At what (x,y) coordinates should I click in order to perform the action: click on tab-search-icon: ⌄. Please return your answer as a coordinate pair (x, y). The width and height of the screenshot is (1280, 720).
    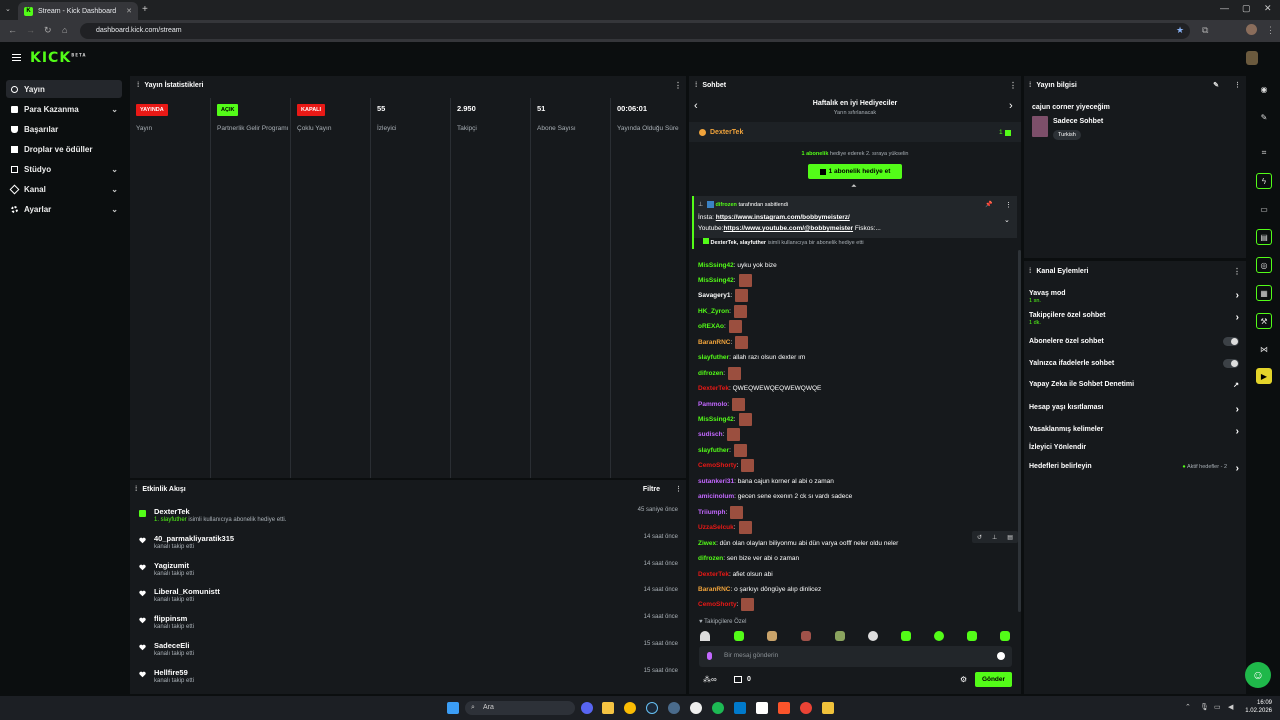
    Looking at the image, I should click on (8, 9).